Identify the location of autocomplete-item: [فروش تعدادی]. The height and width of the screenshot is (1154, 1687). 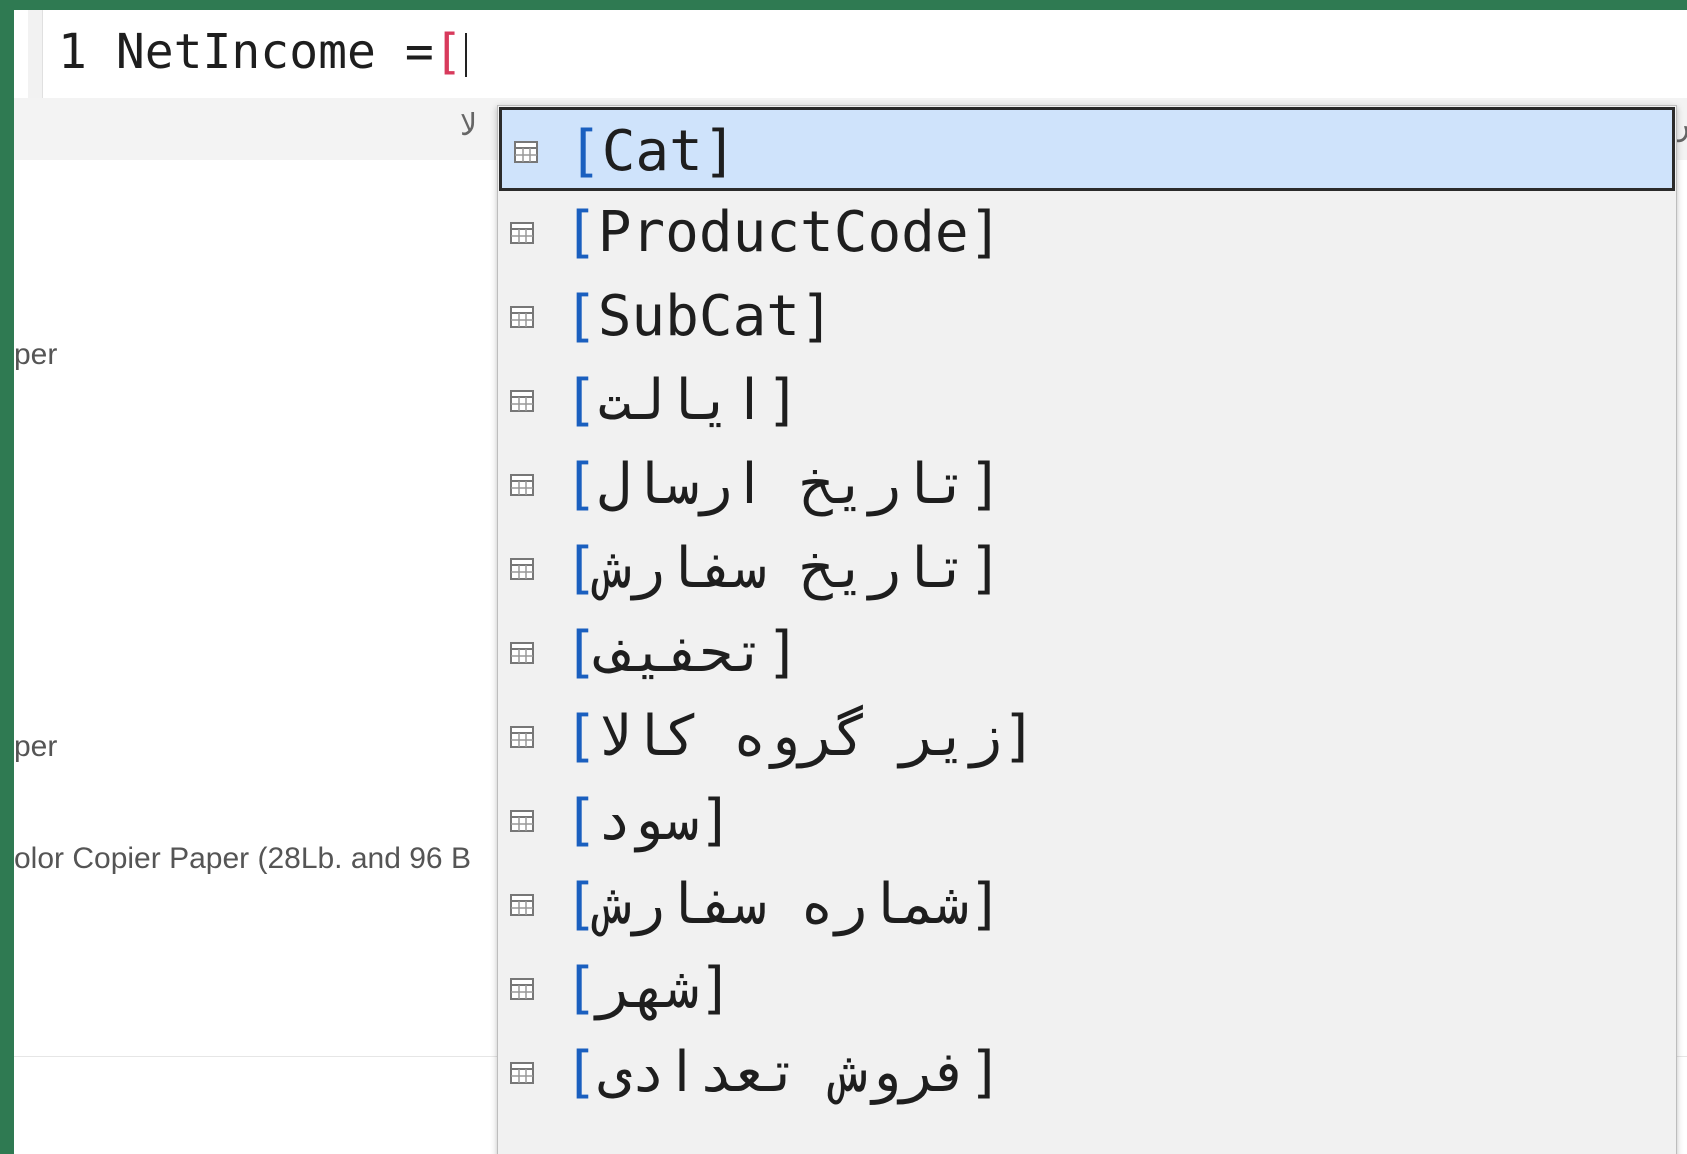
(1087, 1073).